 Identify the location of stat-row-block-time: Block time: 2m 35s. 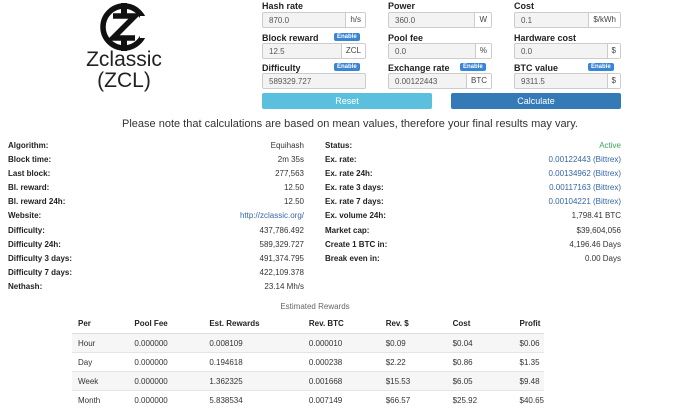
(156, 159).